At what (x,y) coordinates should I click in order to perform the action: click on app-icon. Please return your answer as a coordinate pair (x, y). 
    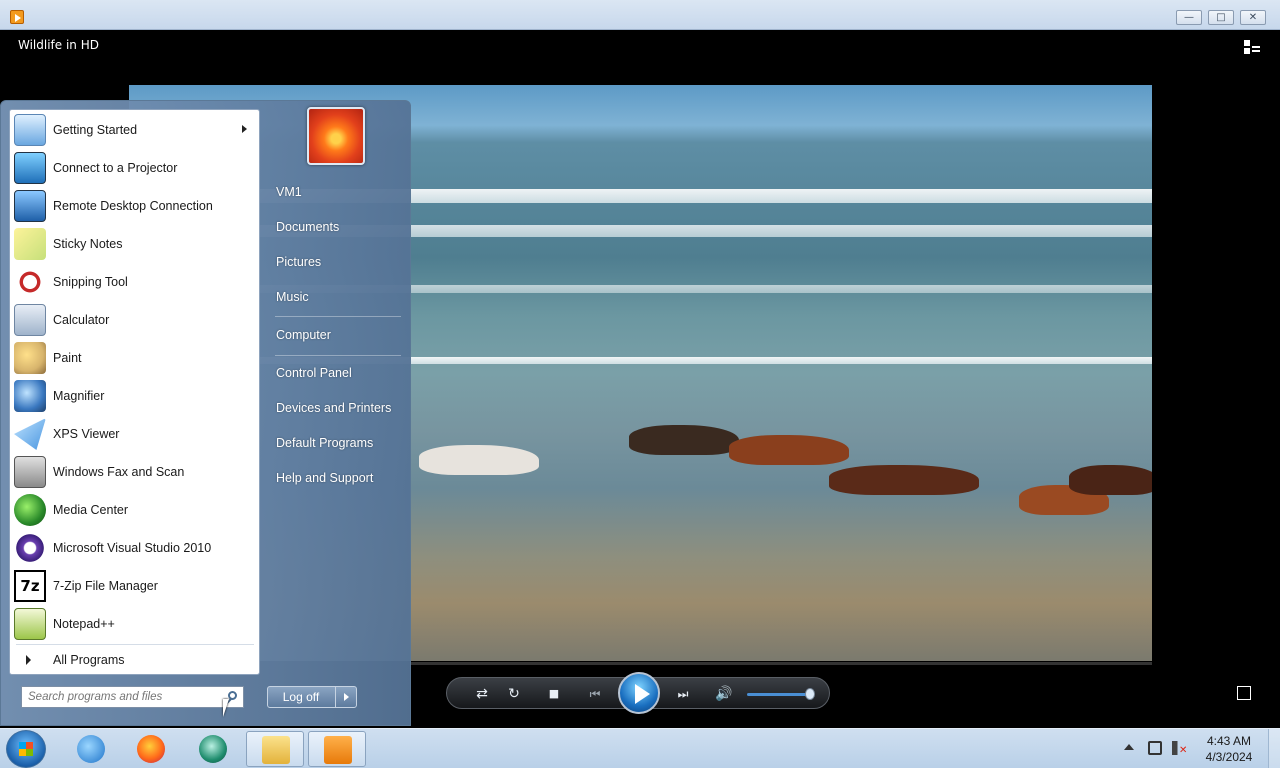
    Looking at the image, I should click on (213, 749).